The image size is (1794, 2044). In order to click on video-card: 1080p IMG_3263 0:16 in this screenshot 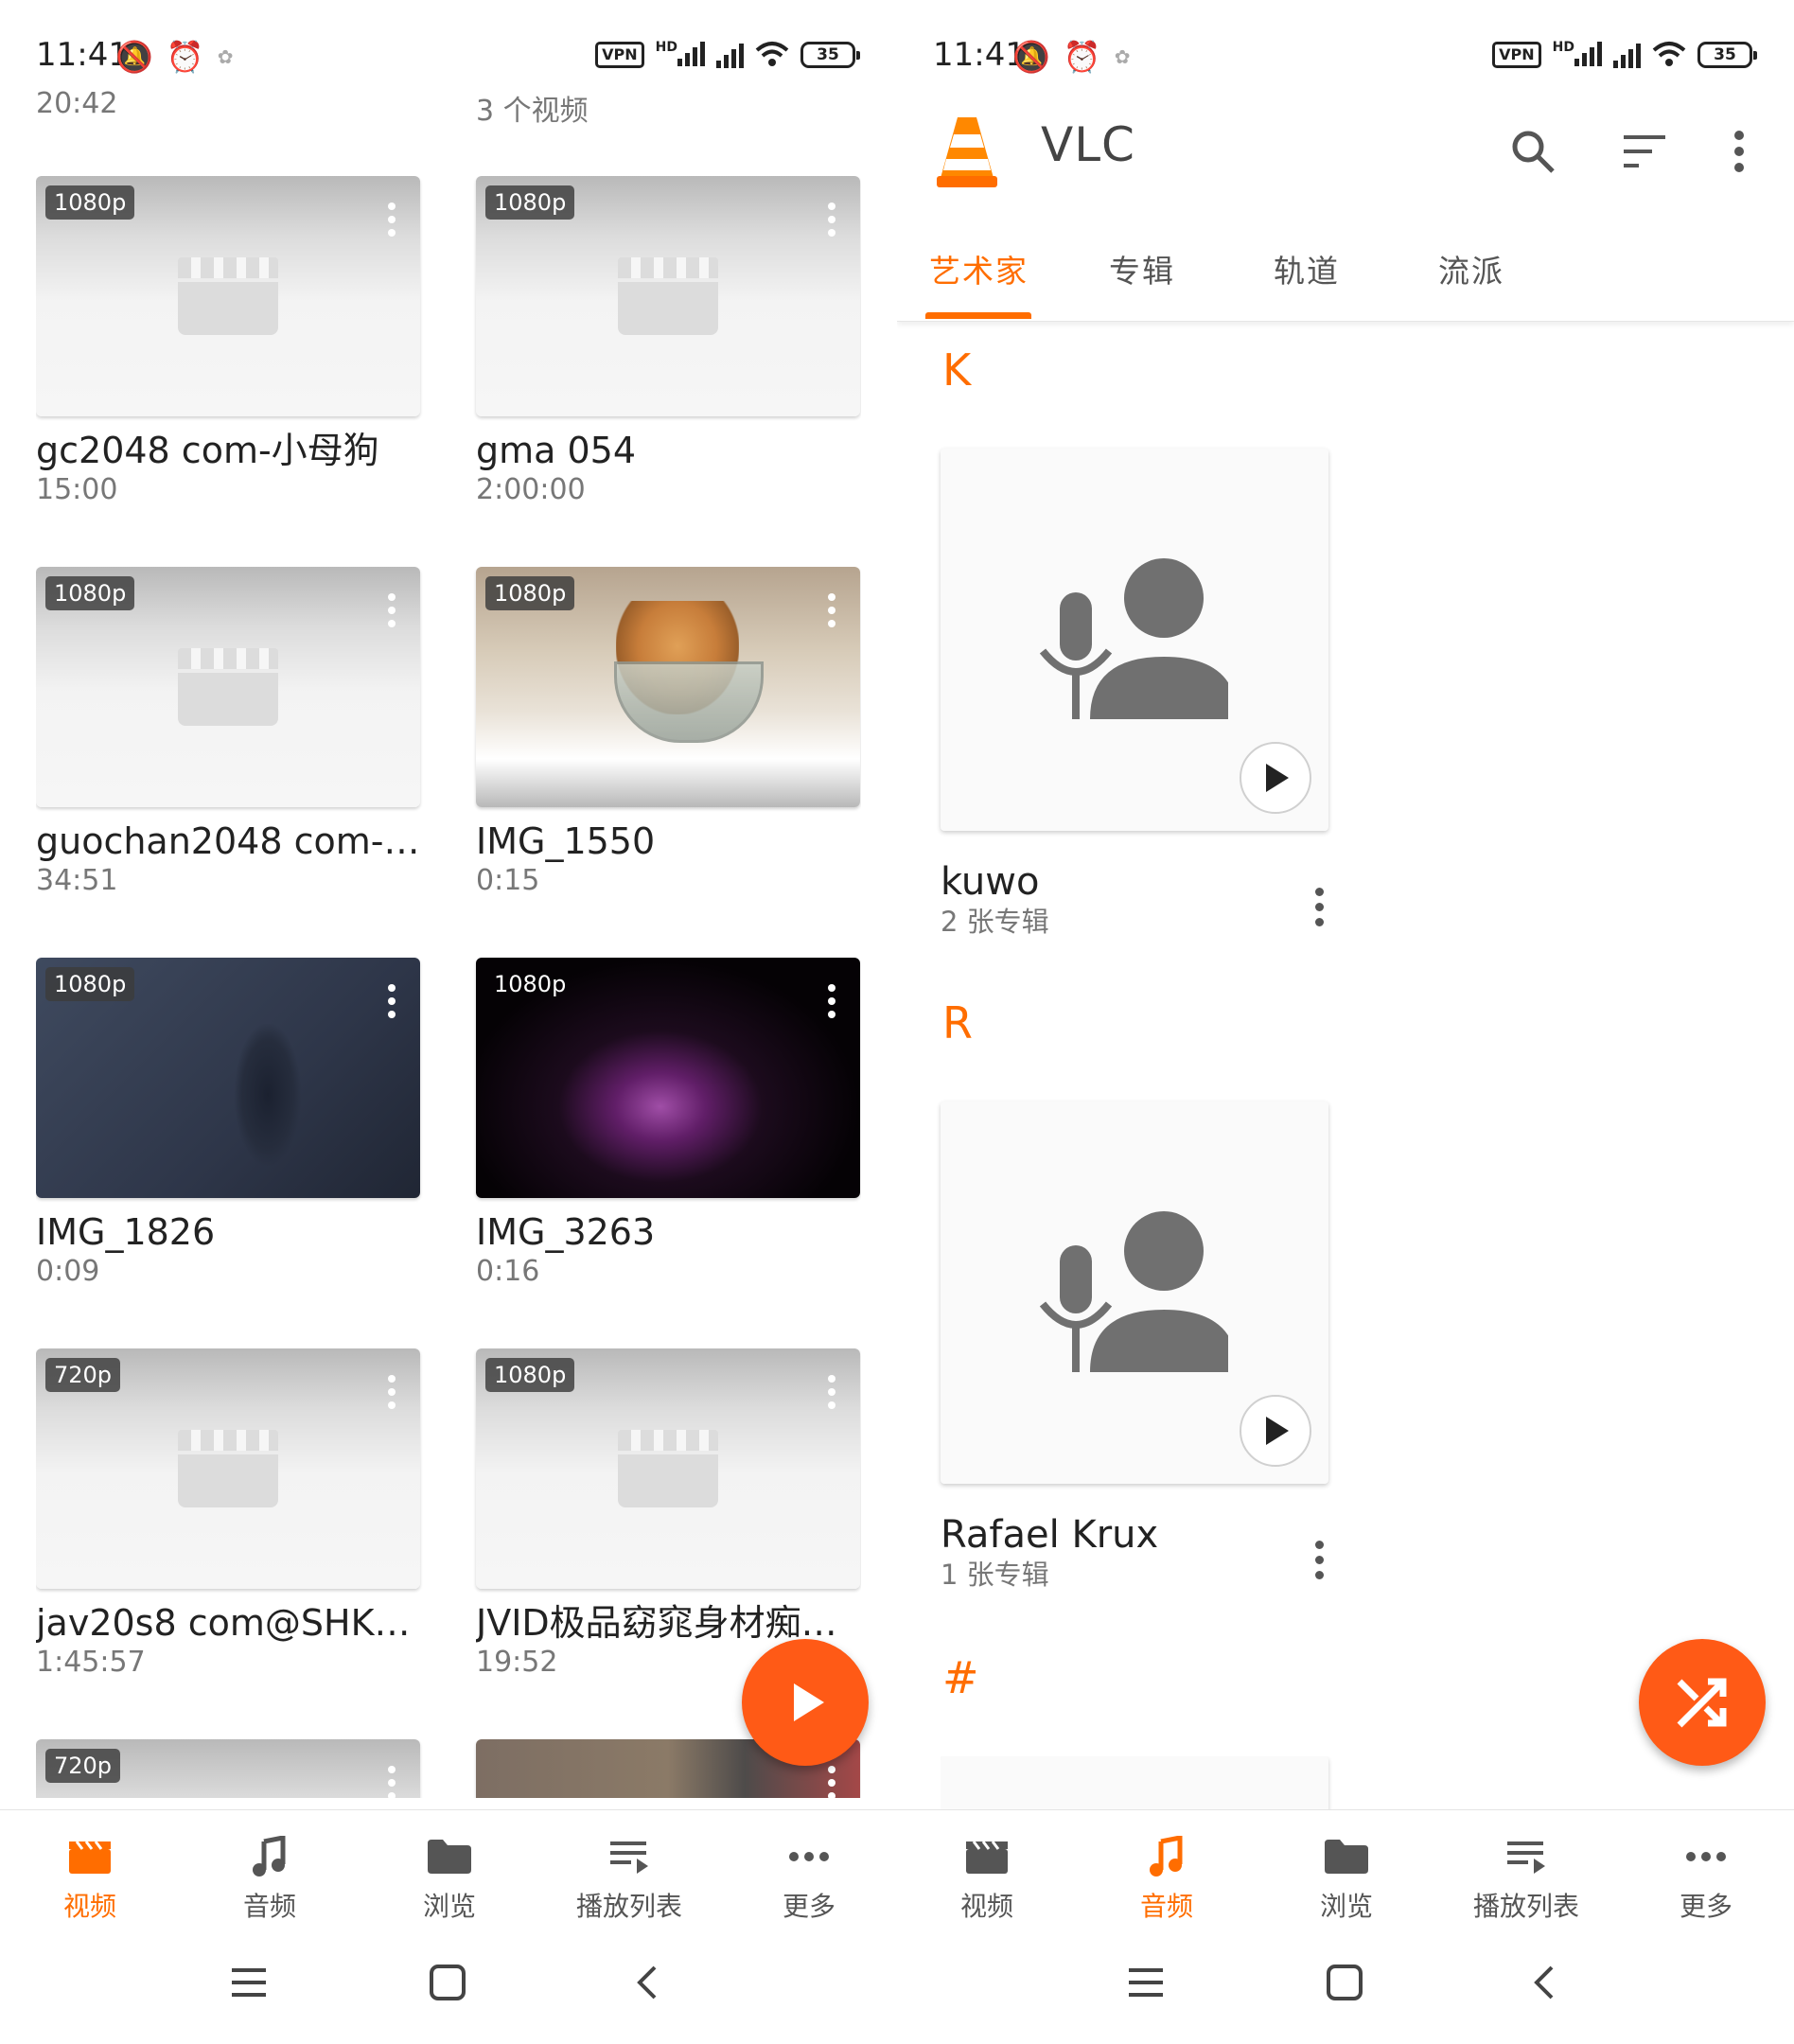, I will do `click(668, 1123)`.